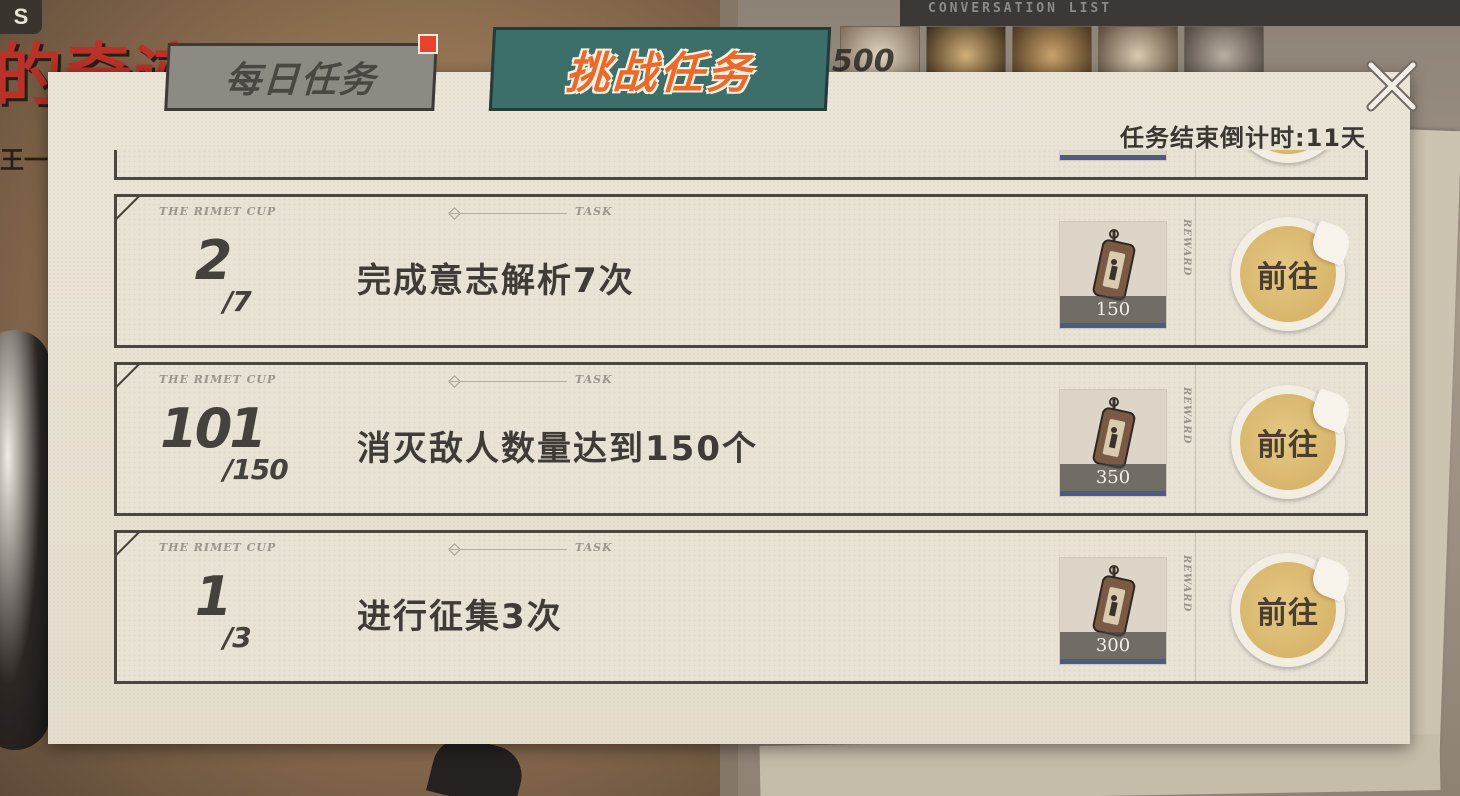  I want to click on progress-total: /3, so click(237, 637).